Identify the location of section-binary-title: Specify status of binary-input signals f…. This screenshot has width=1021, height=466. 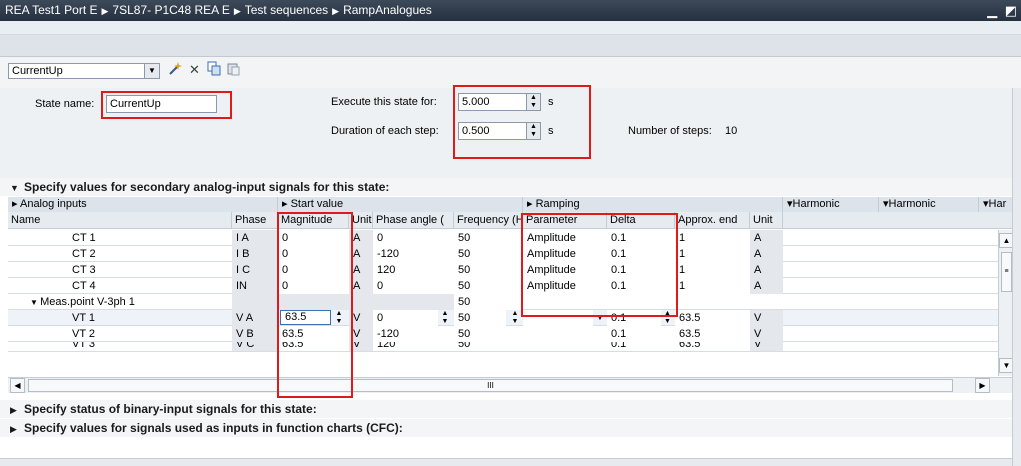
(170, 409).